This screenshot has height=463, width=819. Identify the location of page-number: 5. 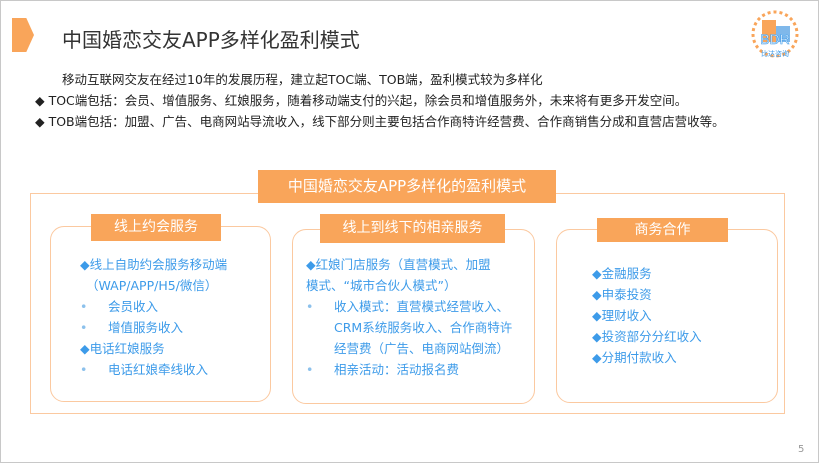
(801, 449).